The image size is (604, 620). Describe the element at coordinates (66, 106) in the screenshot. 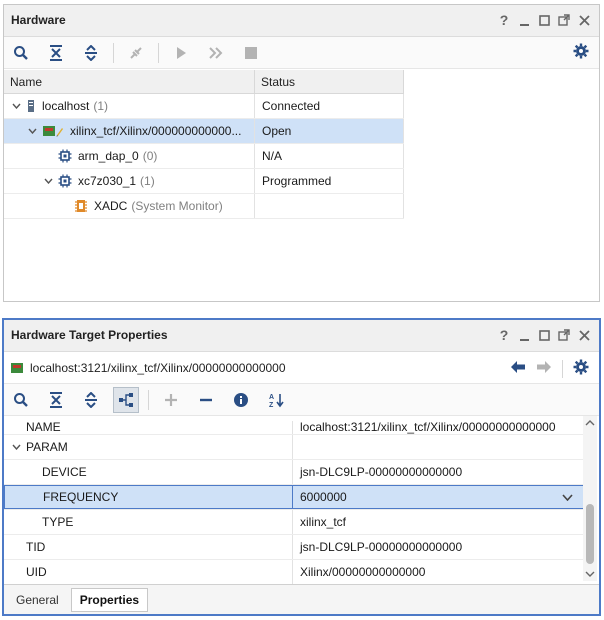

I see `tree-item-label: localhost` at that location.